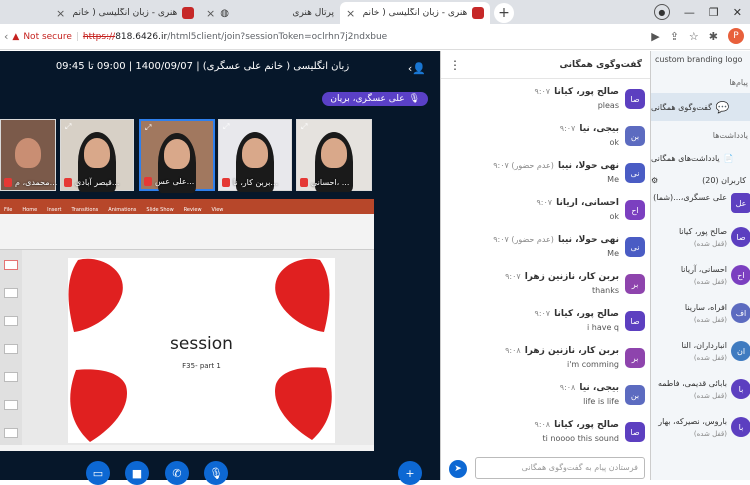 This screenshot has width=750, height=485. I want to click on user-item: ان انبارداران، النا (قفل شده), so click(700, 354).